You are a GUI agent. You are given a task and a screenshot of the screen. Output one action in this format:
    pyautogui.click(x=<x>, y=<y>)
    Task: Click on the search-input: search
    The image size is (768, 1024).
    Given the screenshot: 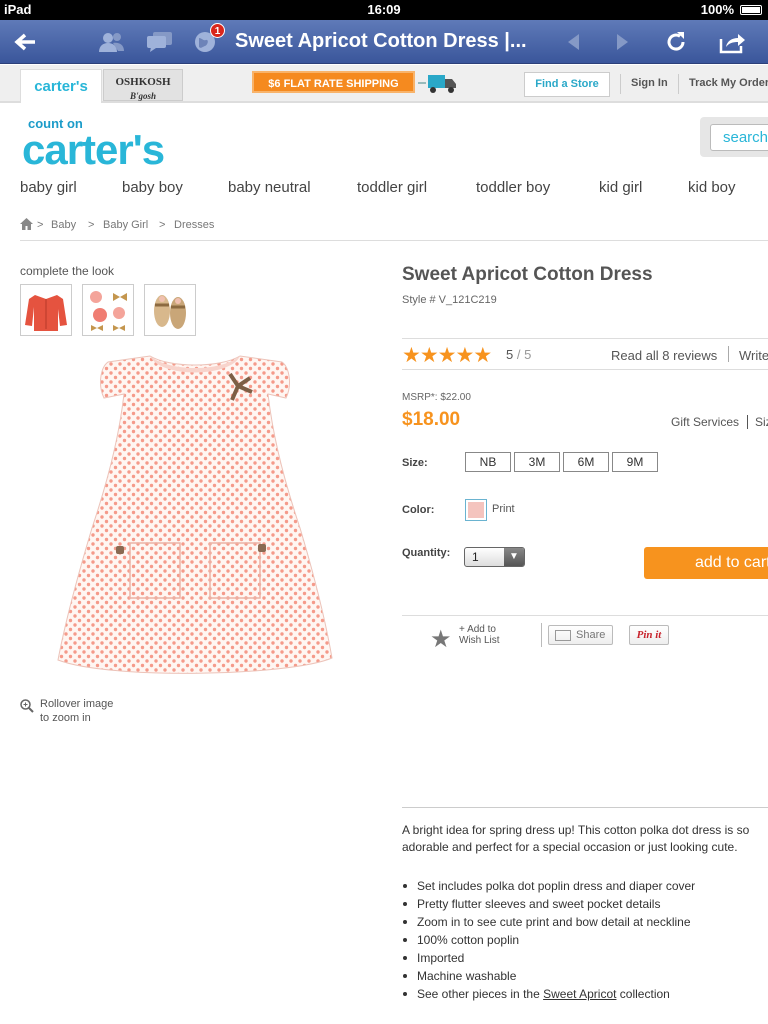 What is the action you would take?
    pyautogui.click(x=739, y=137)
    